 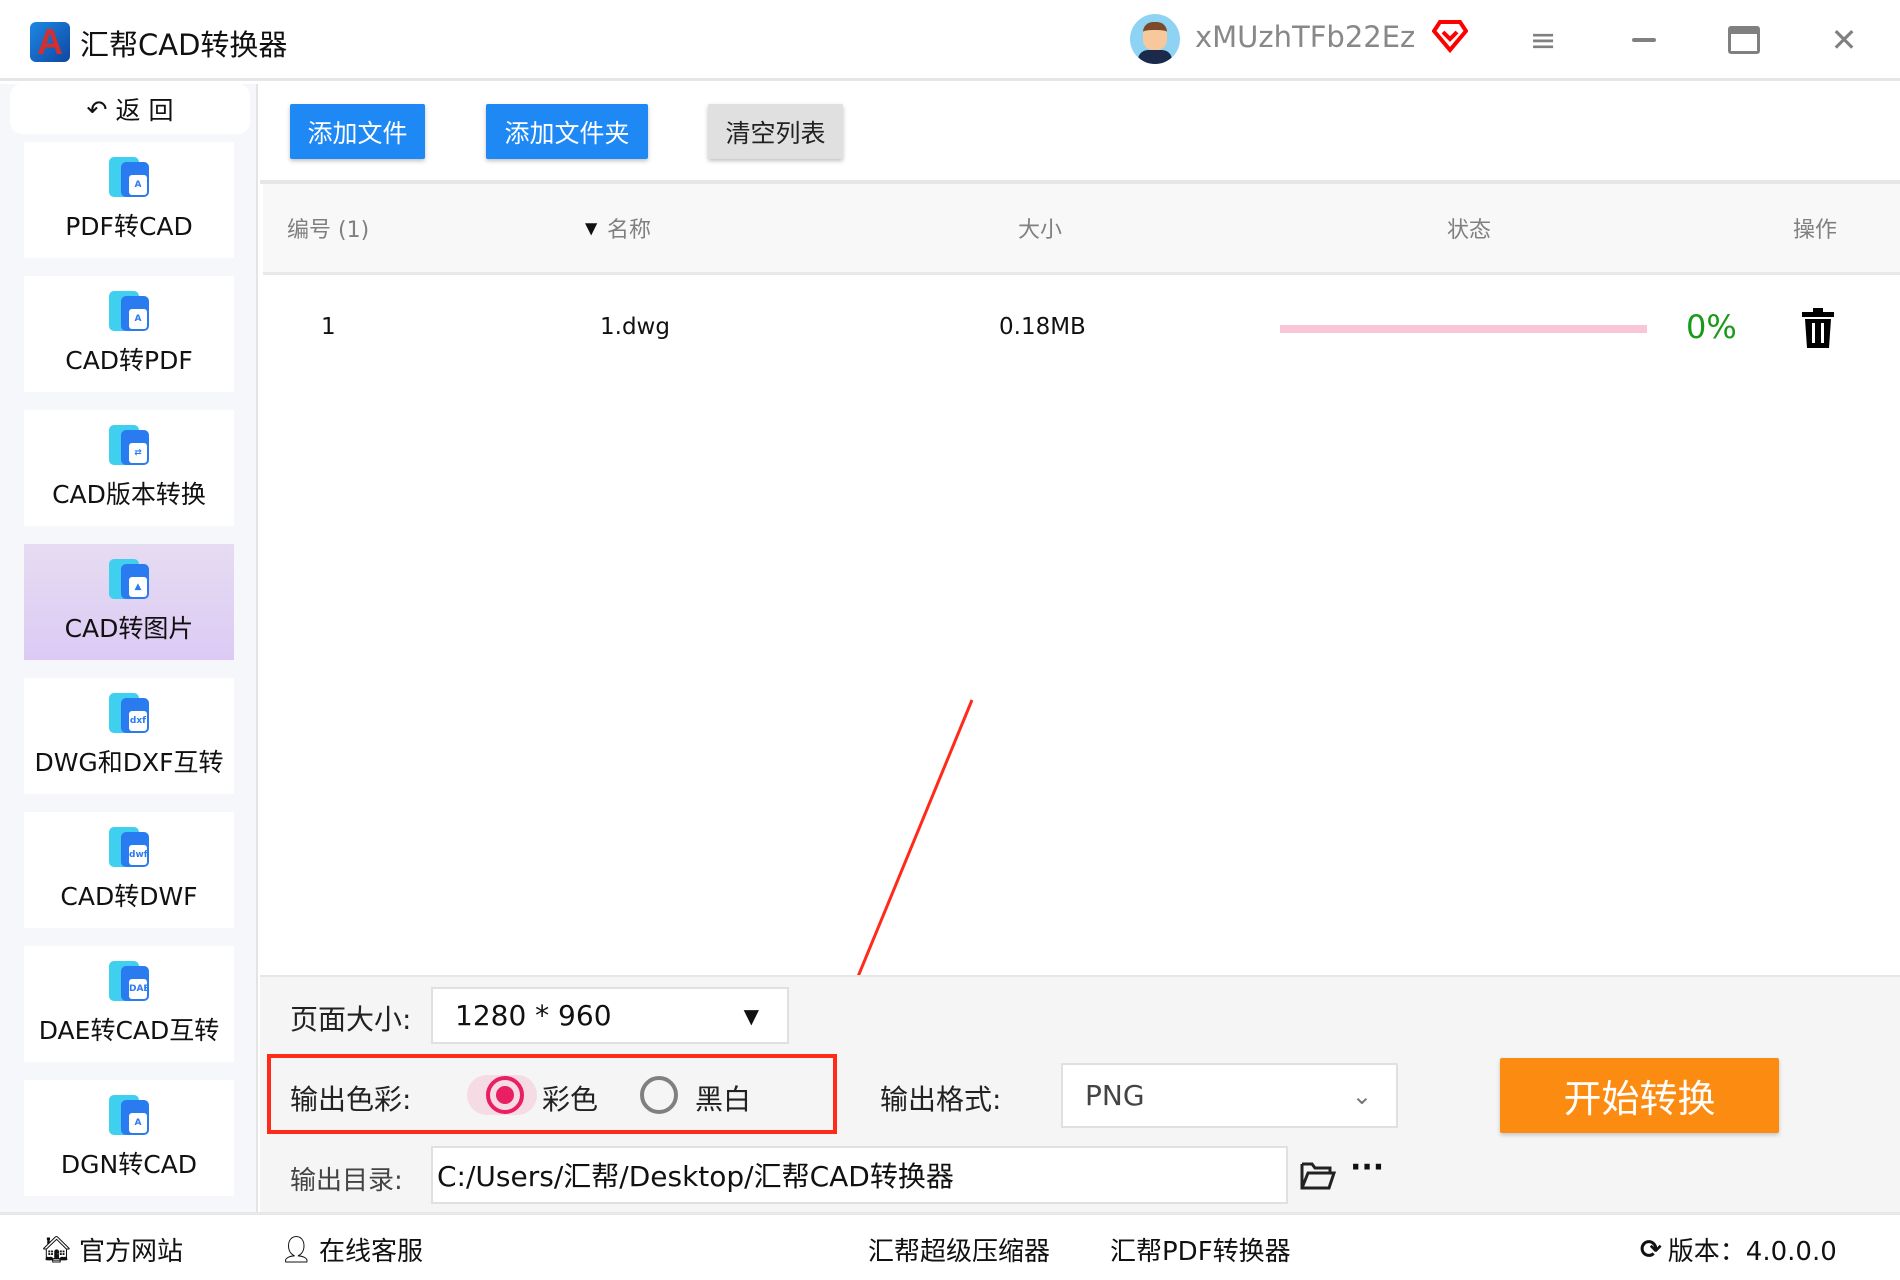 I want to click on app-logo: A, so click(x=50, y=42).